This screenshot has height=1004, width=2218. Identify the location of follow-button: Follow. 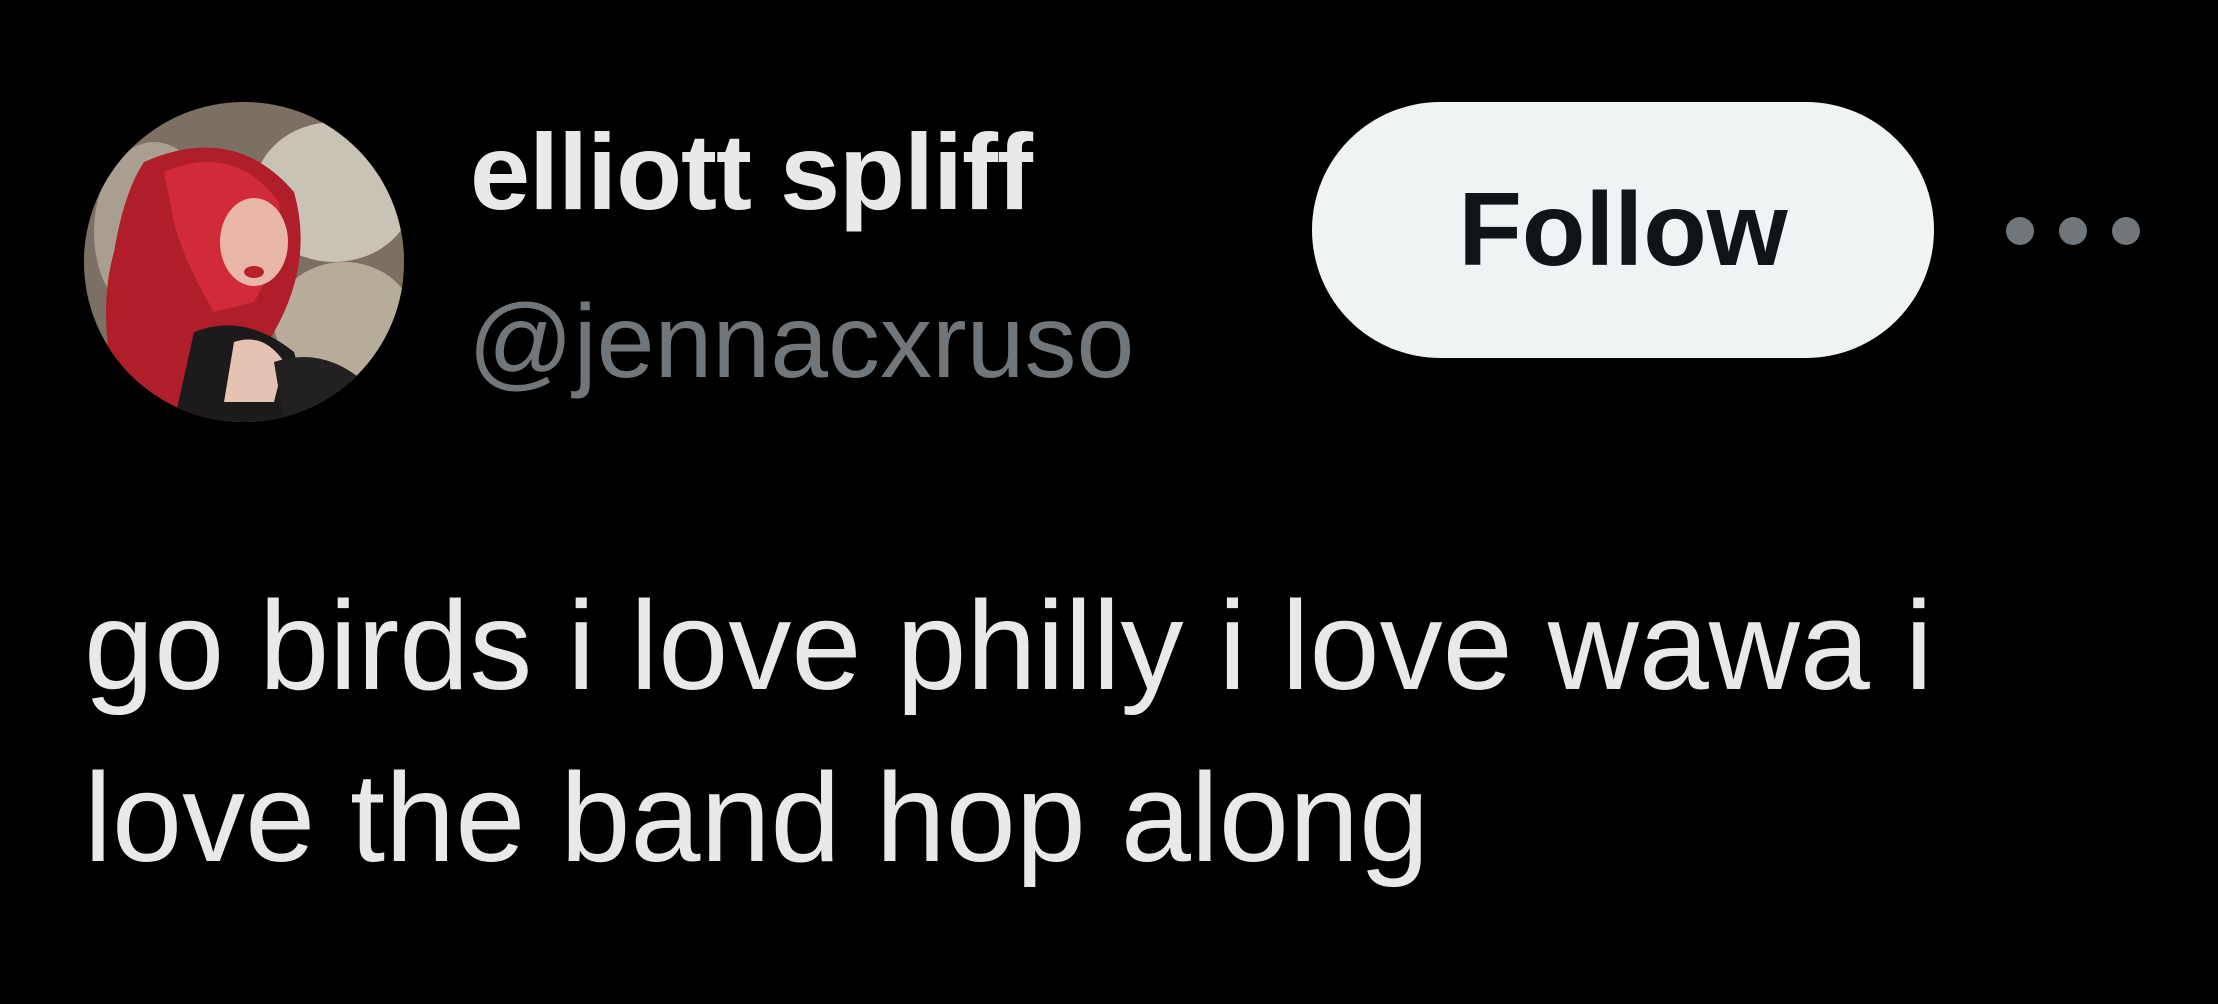
(1623, 230).